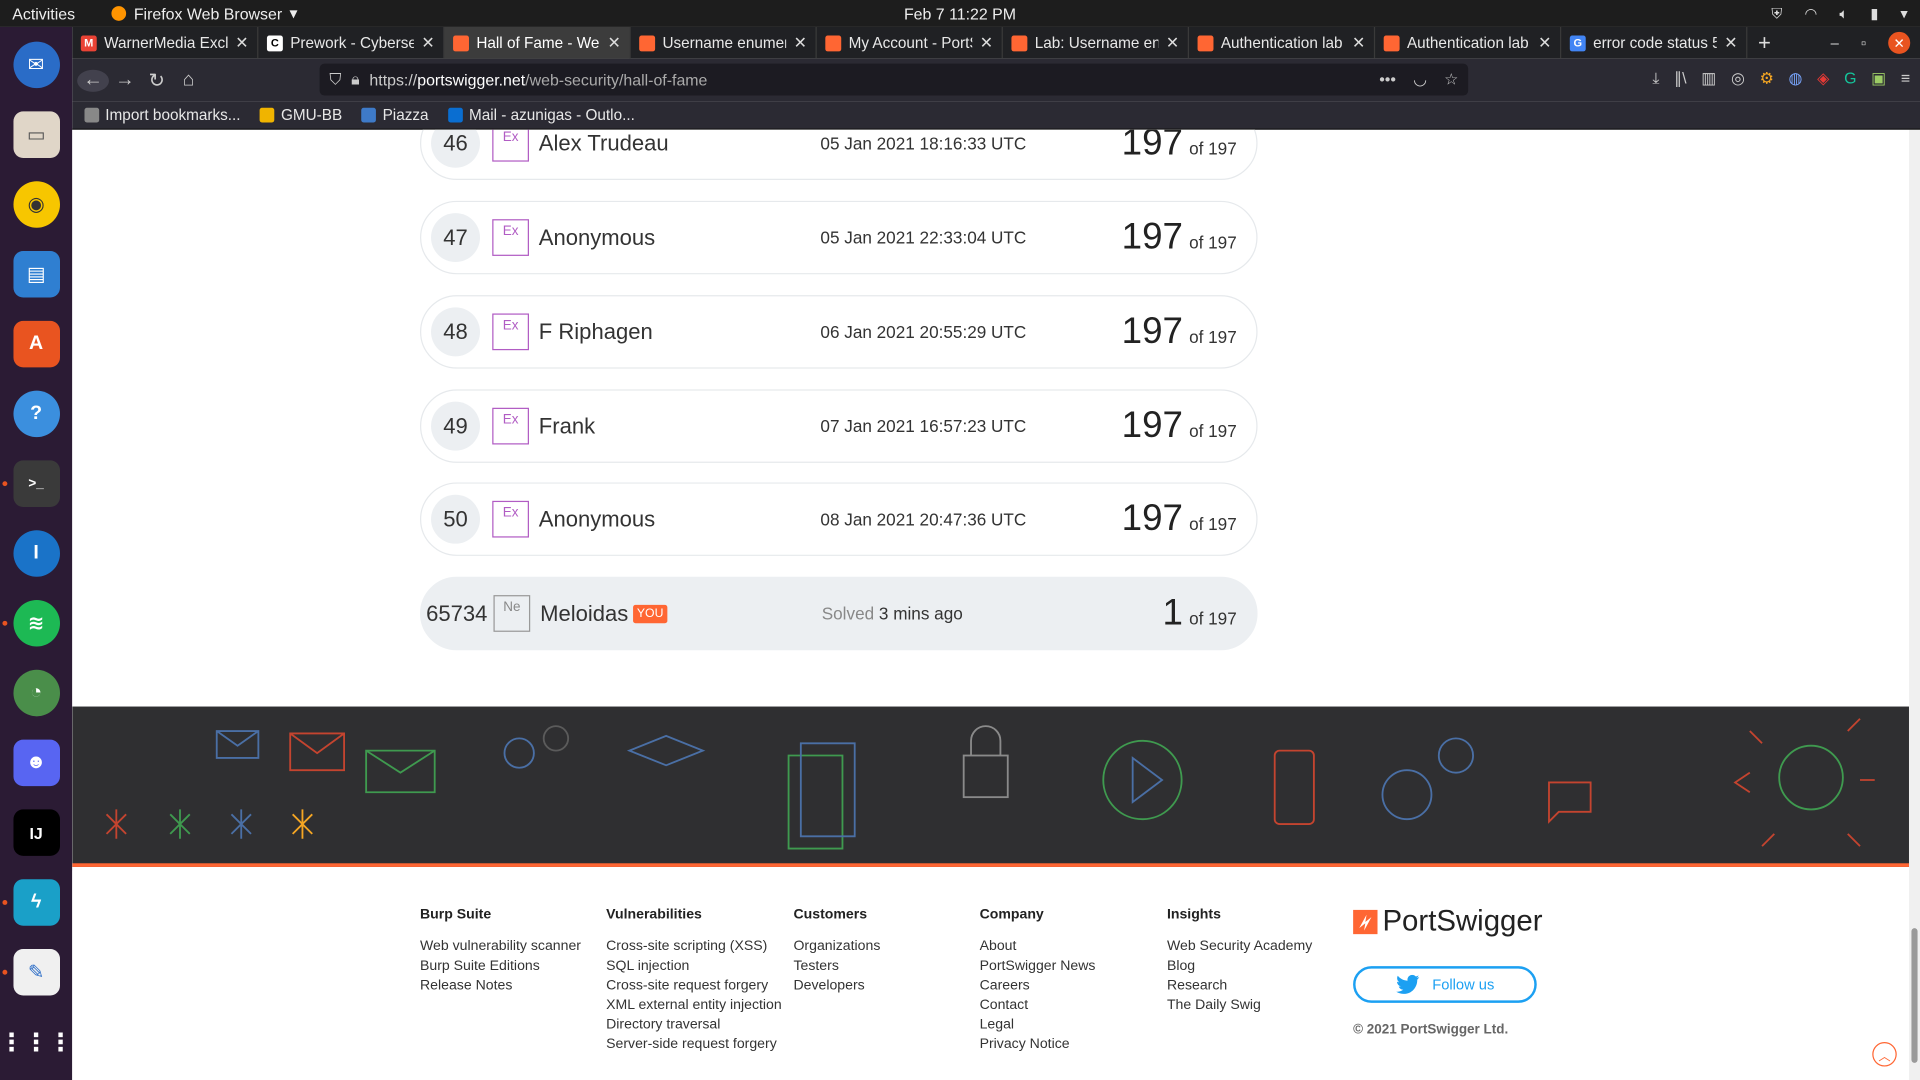 The height and width of the screenshot is (1080, 1920). Describe the element at coordinates (680, 426) in the screenshot. I see `user-name: Frank` at that location.